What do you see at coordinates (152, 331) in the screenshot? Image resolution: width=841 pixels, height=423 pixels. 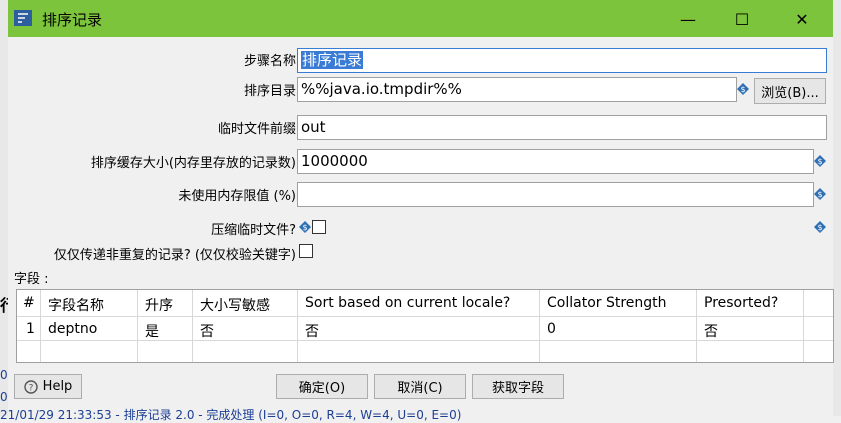 I see `table-cell-ascending: 是` at bounding box center [152, 331].